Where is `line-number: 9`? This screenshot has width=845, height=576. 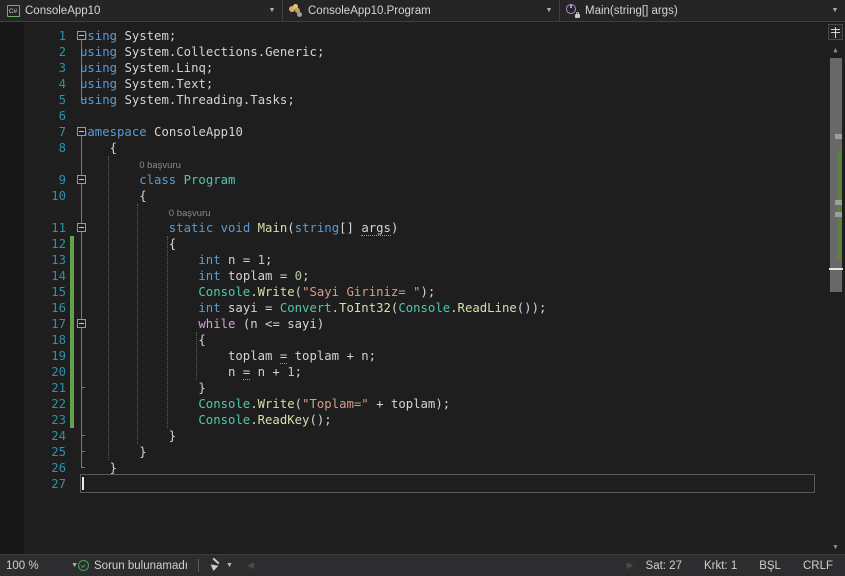 line-number: 9 is located at coordinates (62, 180).